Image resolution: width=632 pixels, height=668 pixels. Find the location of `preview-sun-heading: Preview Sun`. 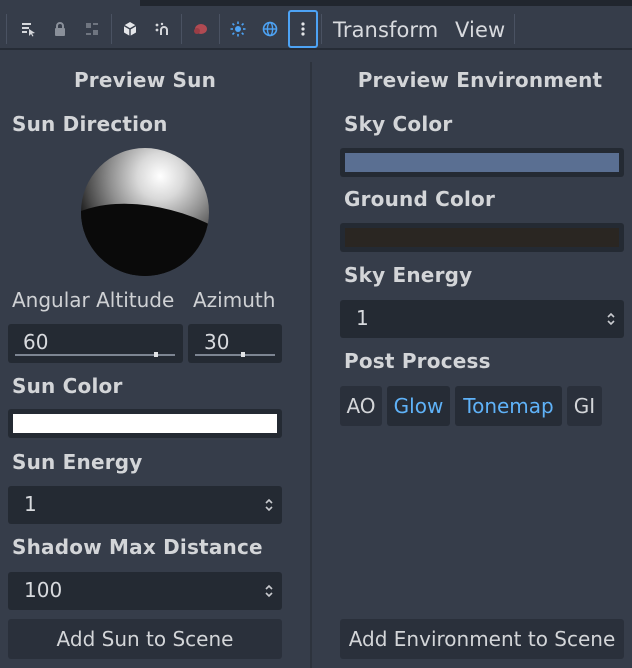

preview-sun-heading: Preview Sun is located at coordinates (145, 80).